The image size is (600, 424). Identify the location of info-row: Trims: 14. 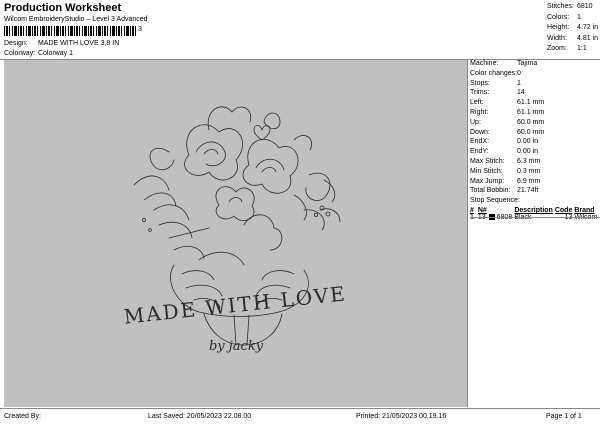
(535, 93).